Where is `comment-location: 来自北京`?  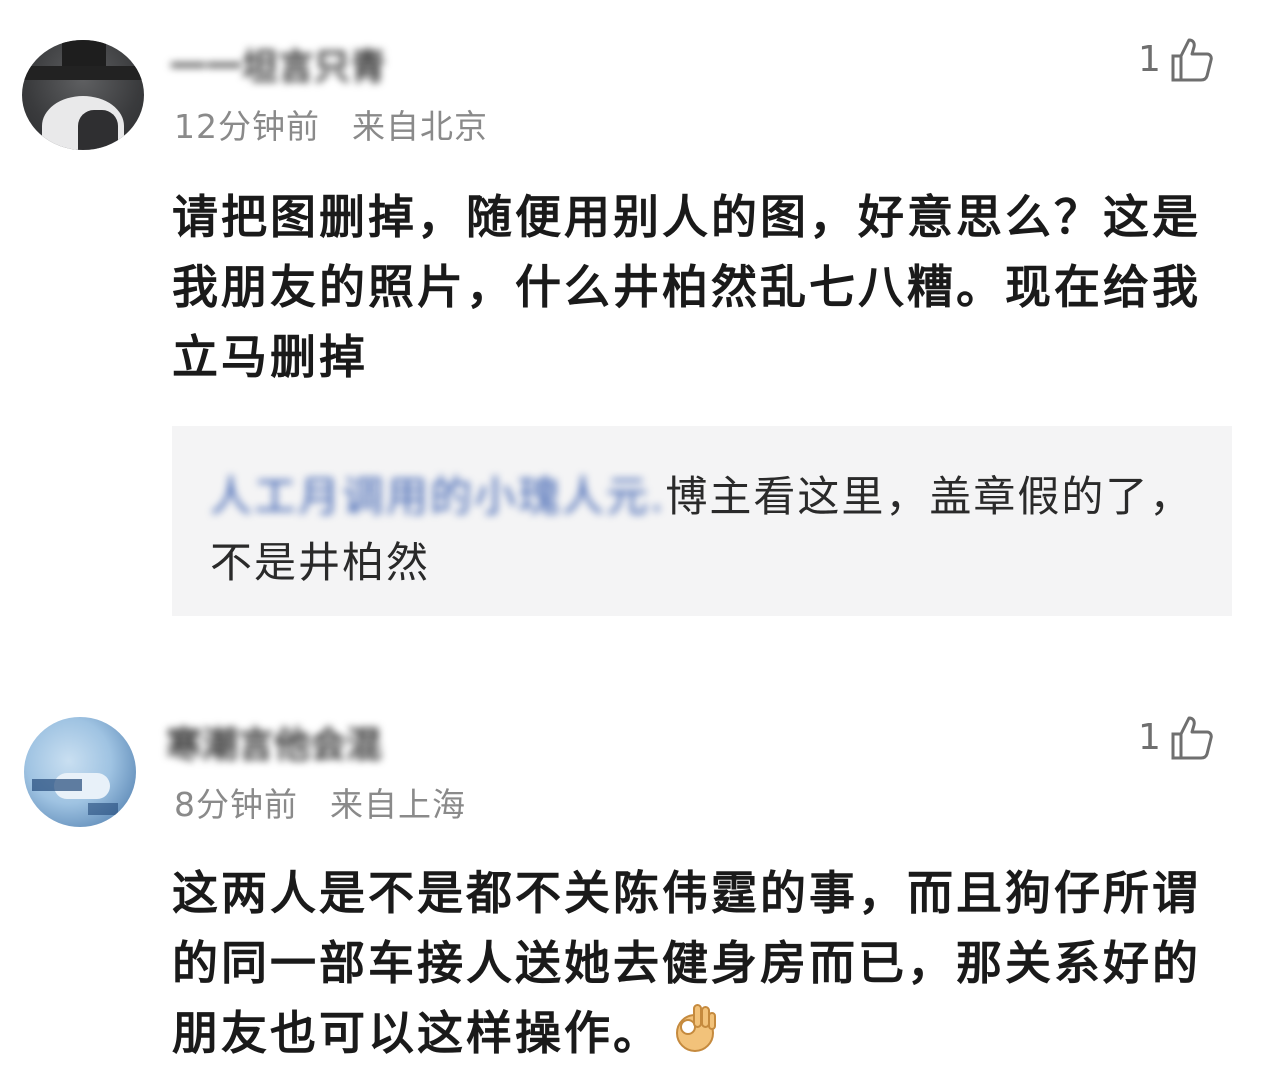
comment-location: 来自北京 is located at coordinates (420, 126).